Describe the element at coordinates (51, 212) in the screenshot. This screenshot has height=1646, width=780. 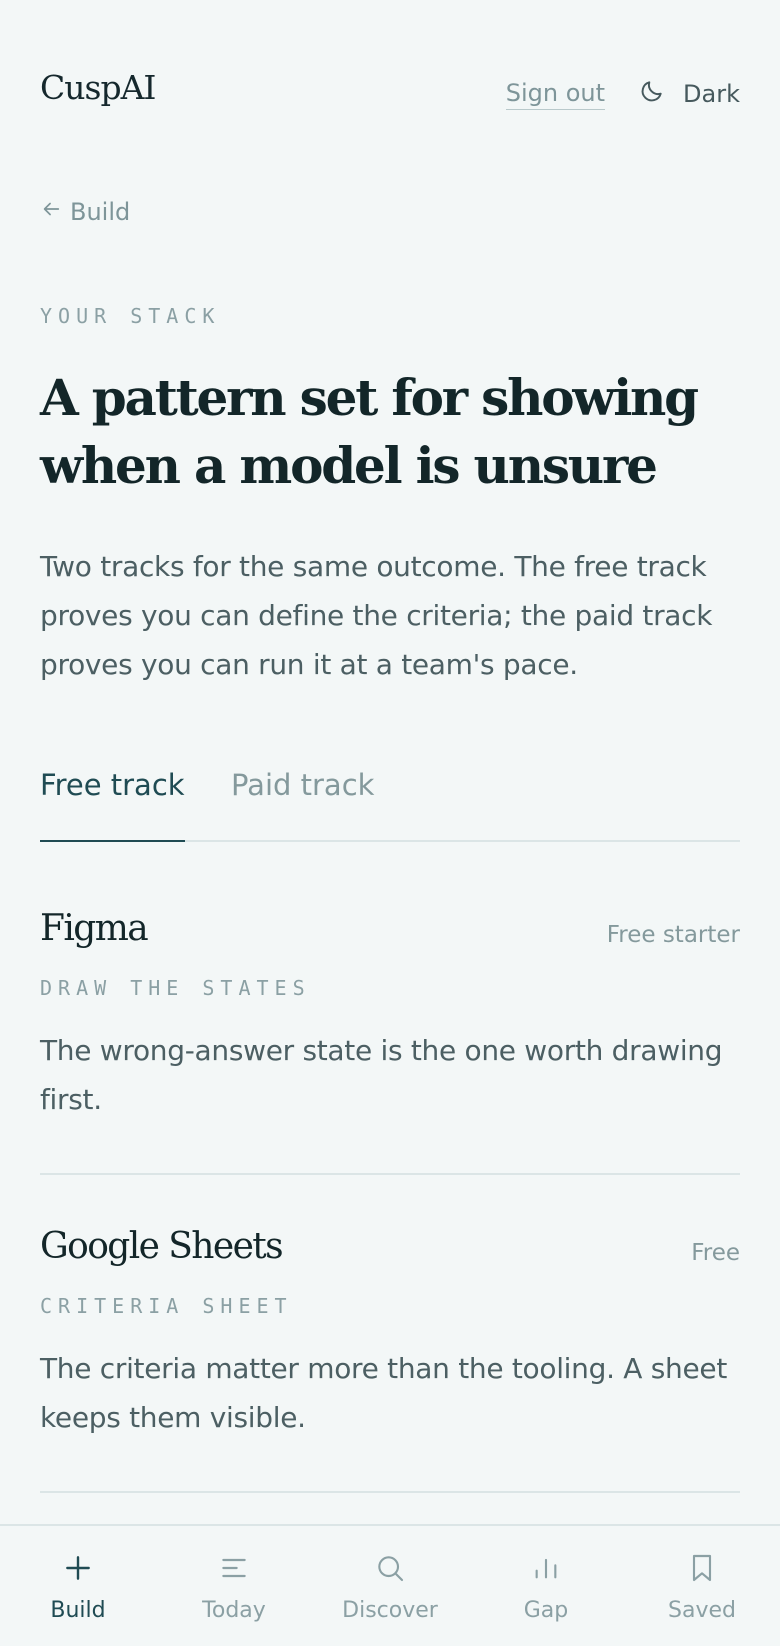
I see `arrow-left-icon` at that location.